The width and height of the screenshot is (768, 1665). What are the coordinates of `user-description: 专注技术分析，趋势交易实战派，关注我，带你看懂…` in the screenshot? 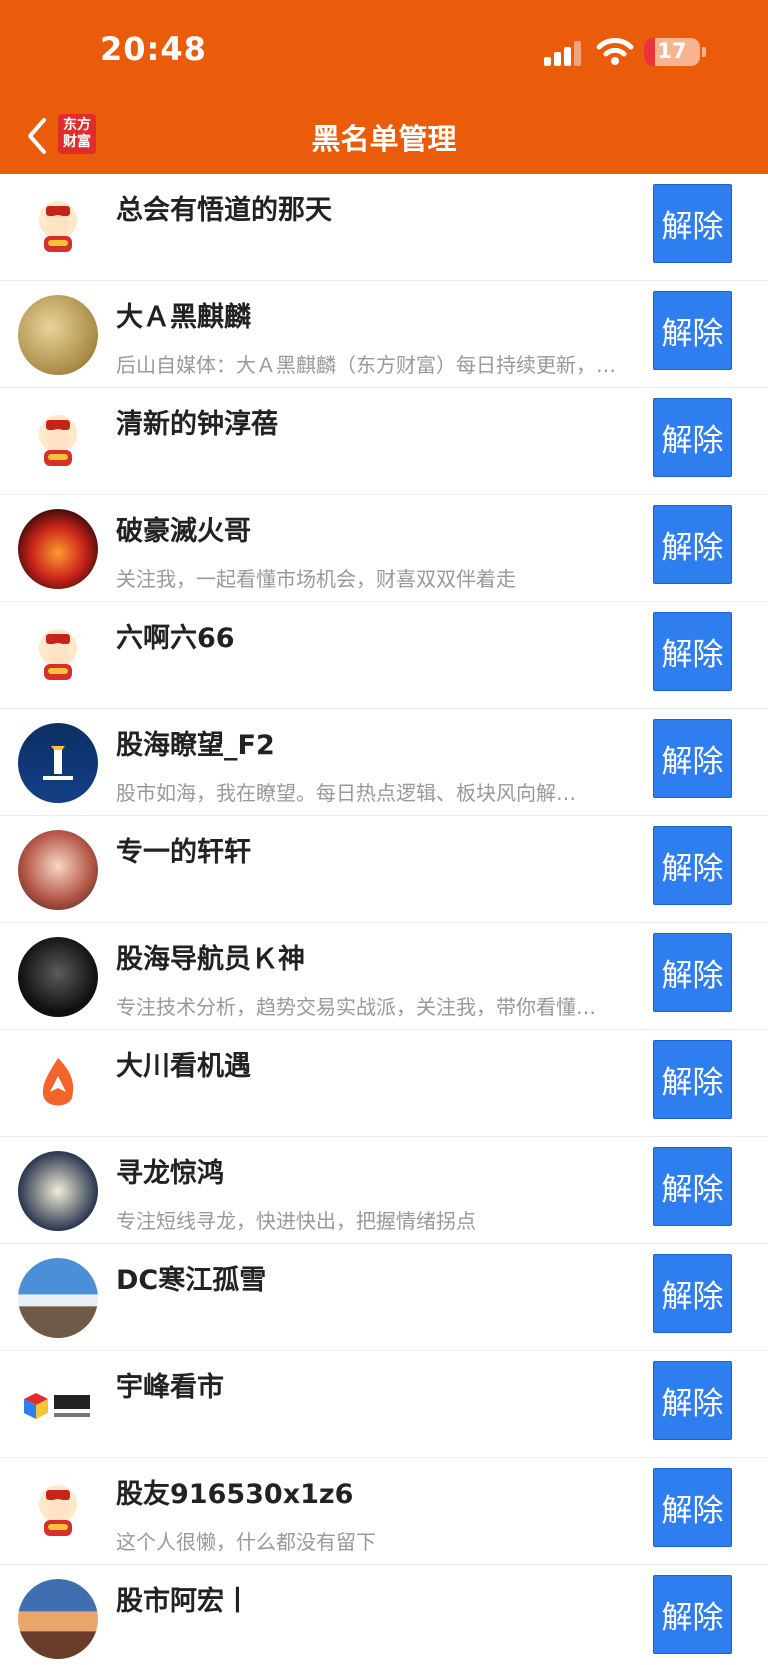 It's located at (356, 1007).